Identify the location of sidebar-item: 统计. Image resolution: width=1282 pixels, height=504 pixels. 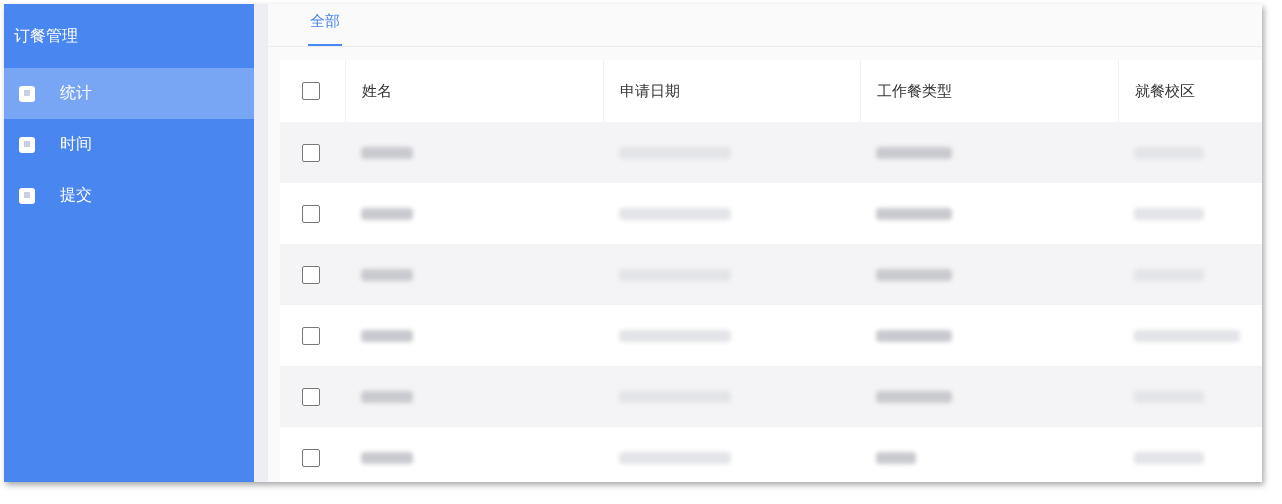
(129, 93).